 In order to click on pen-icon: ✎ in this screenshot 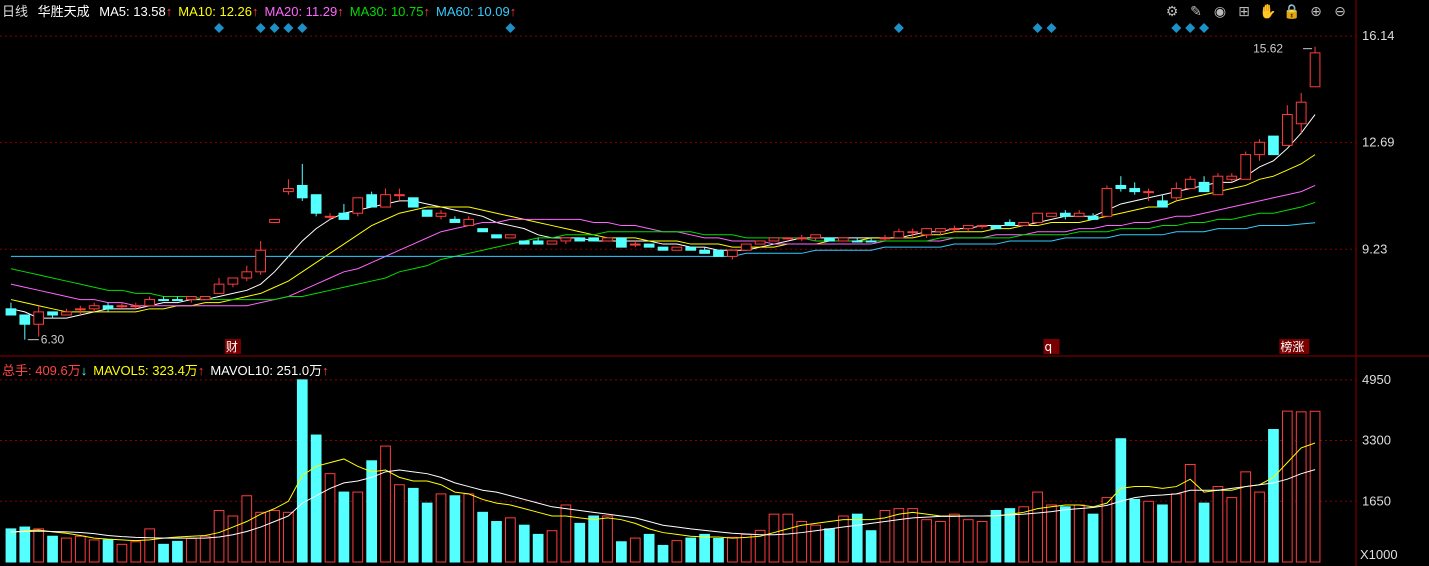, I will do `click(1196, 11)`.